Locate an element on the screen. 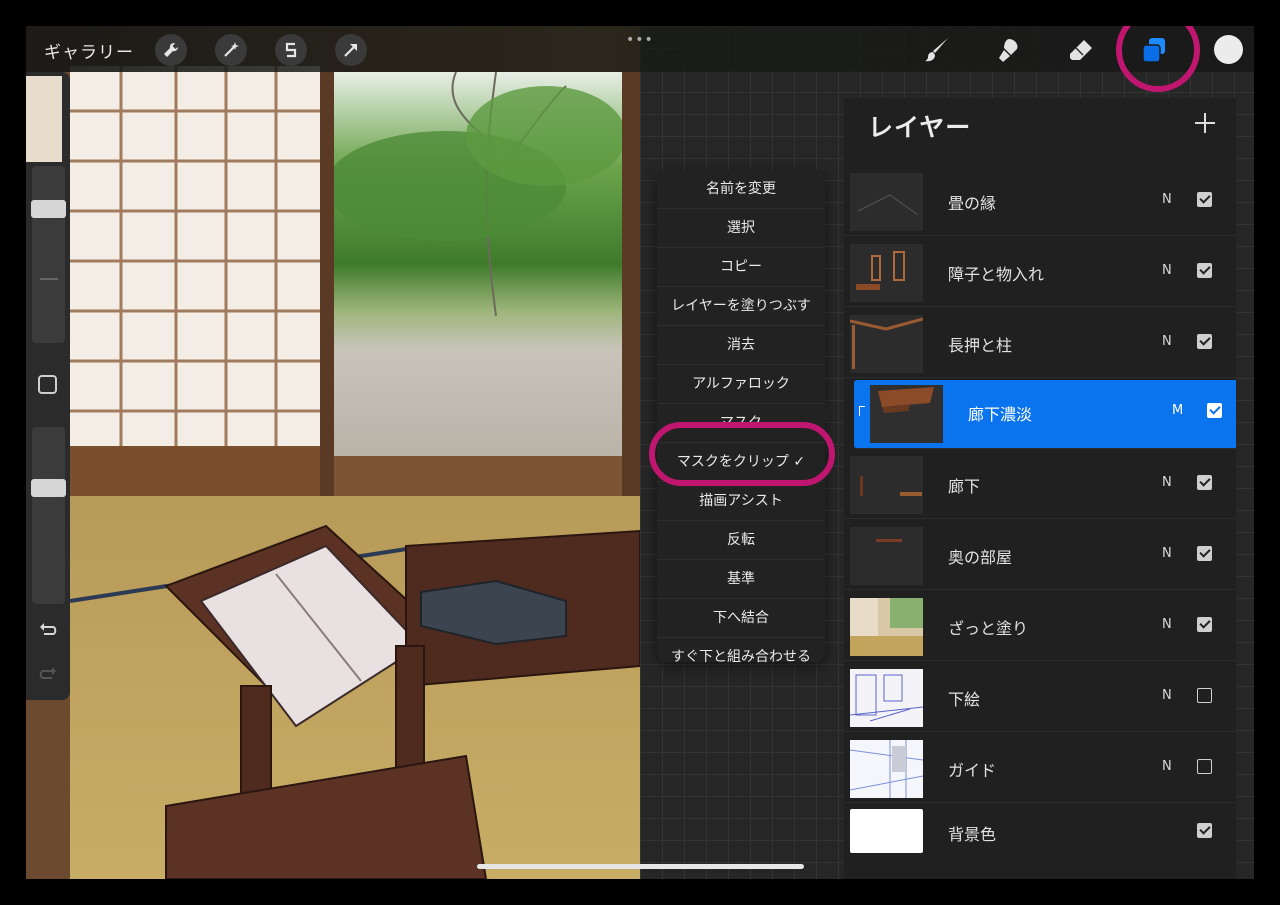 The width and height of the screenshot is (1280, 905). eraser-icon is located at coordinates (1081, 50).